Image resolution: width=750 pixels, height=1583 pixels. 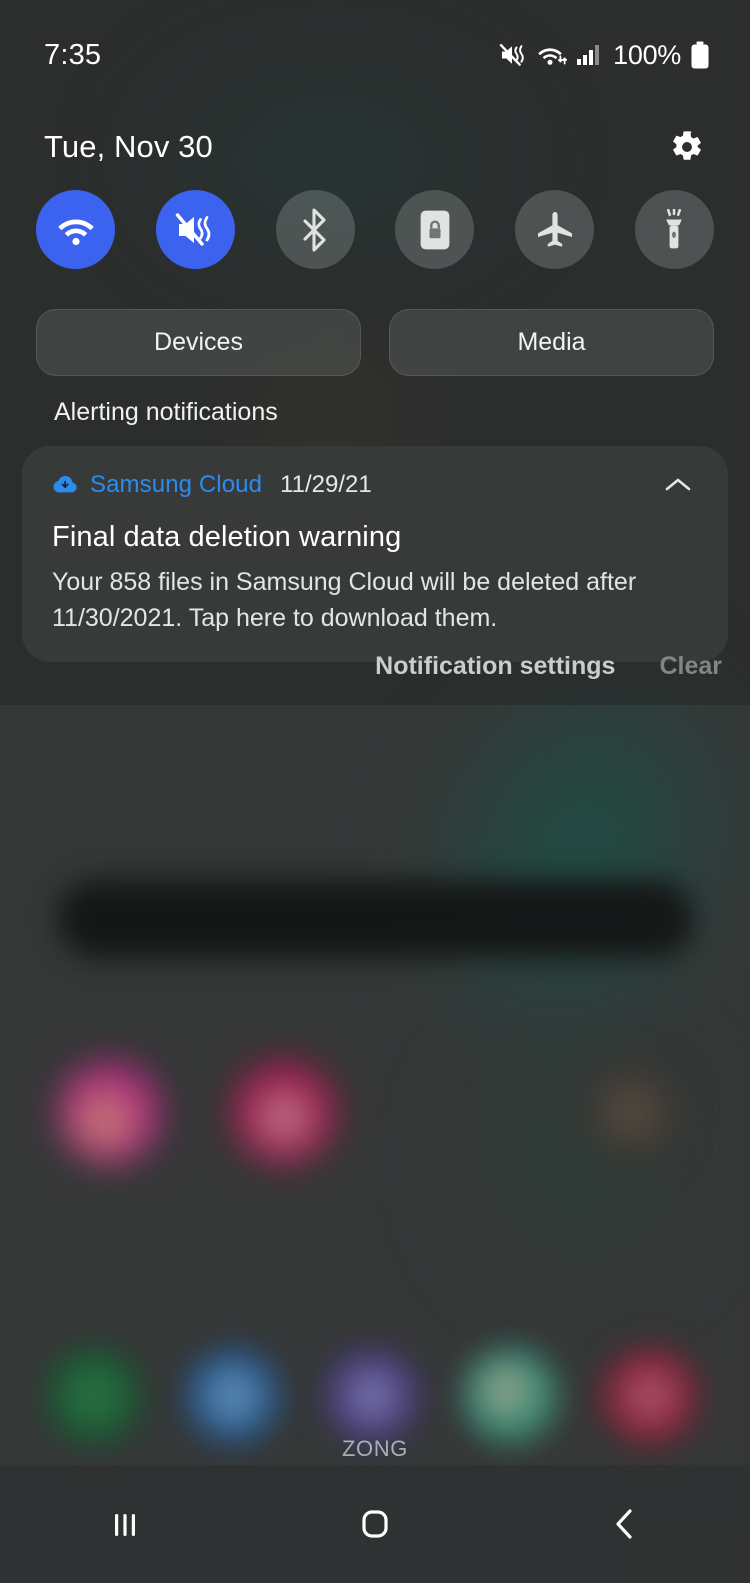 I want to click on mute-vibrate-icon, so click(x=513, y=55).